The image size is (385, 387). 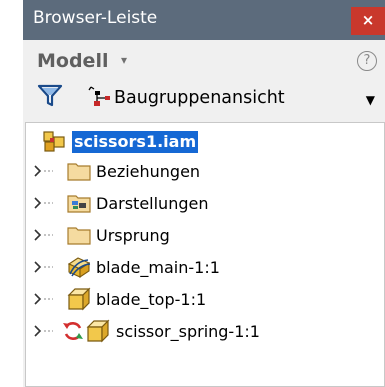 What do you see at coordinates (199, 98) in the screenshot?
I see `view-selector: Baugruppenansicht` at bounding box center [199, 98].